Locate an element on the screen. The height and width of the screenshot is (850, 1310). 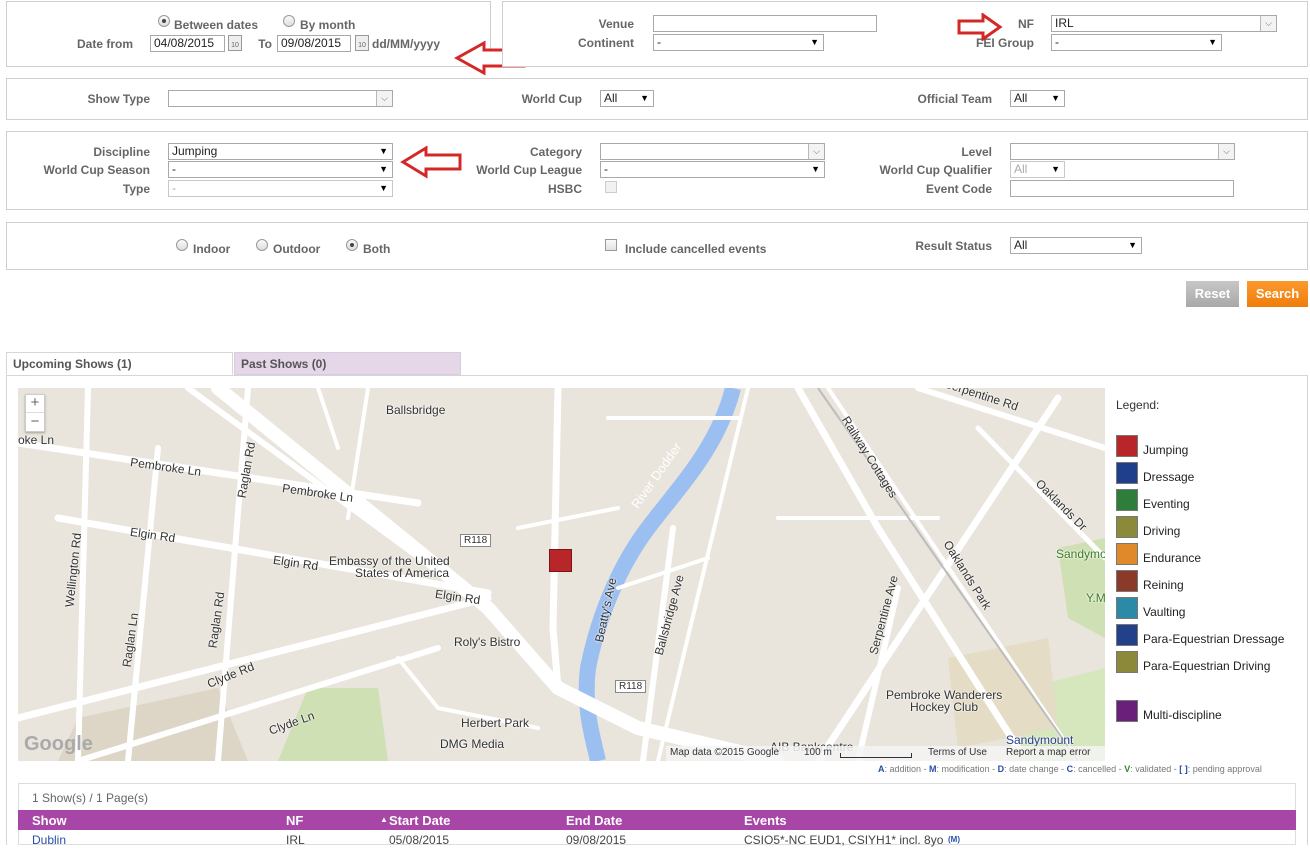
para-driving-icon is located at coordinates (1127, 662).